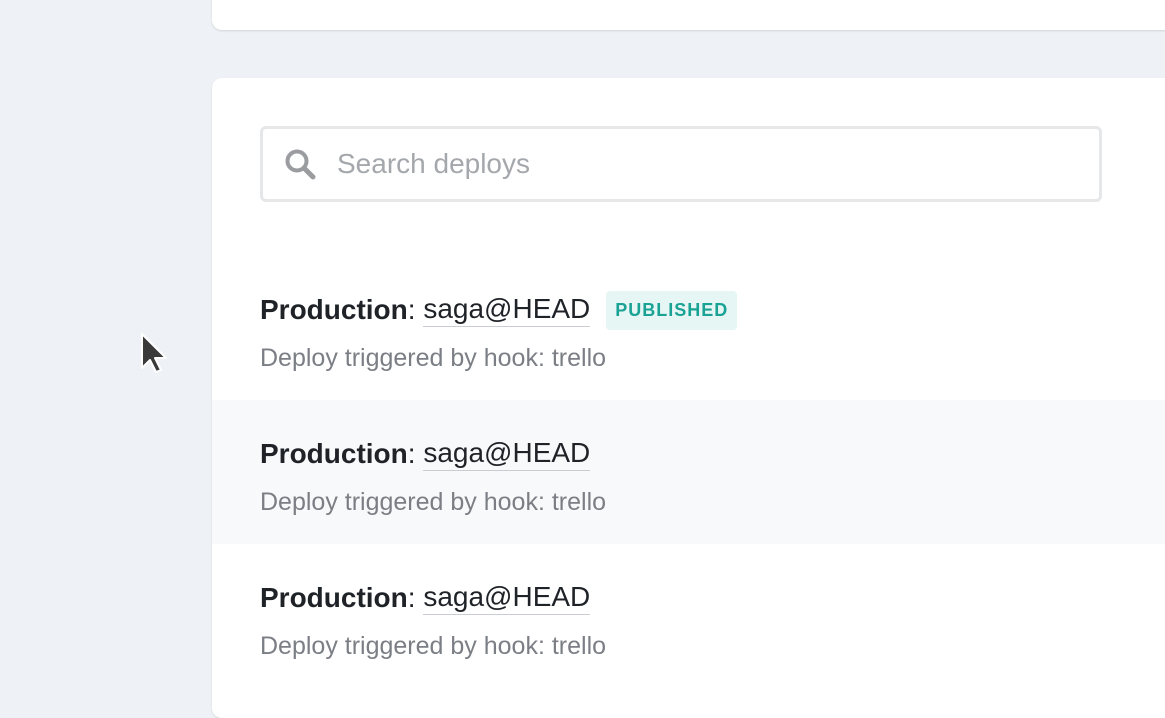  I want to click on deploy-title: Production: saga@HEAD PUBLISHED, so click(712, 310).